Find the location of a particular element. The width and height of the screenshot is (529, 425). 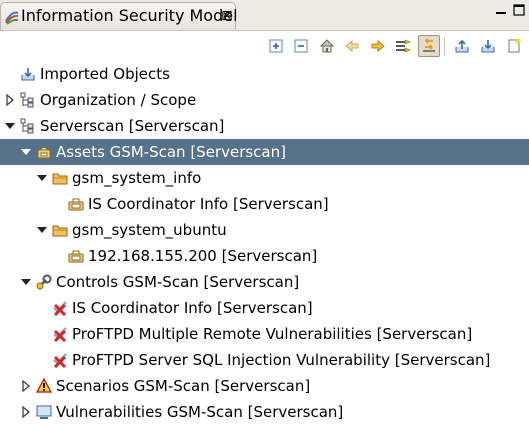

collapse-all-icon is located at coordinates (301, 46).